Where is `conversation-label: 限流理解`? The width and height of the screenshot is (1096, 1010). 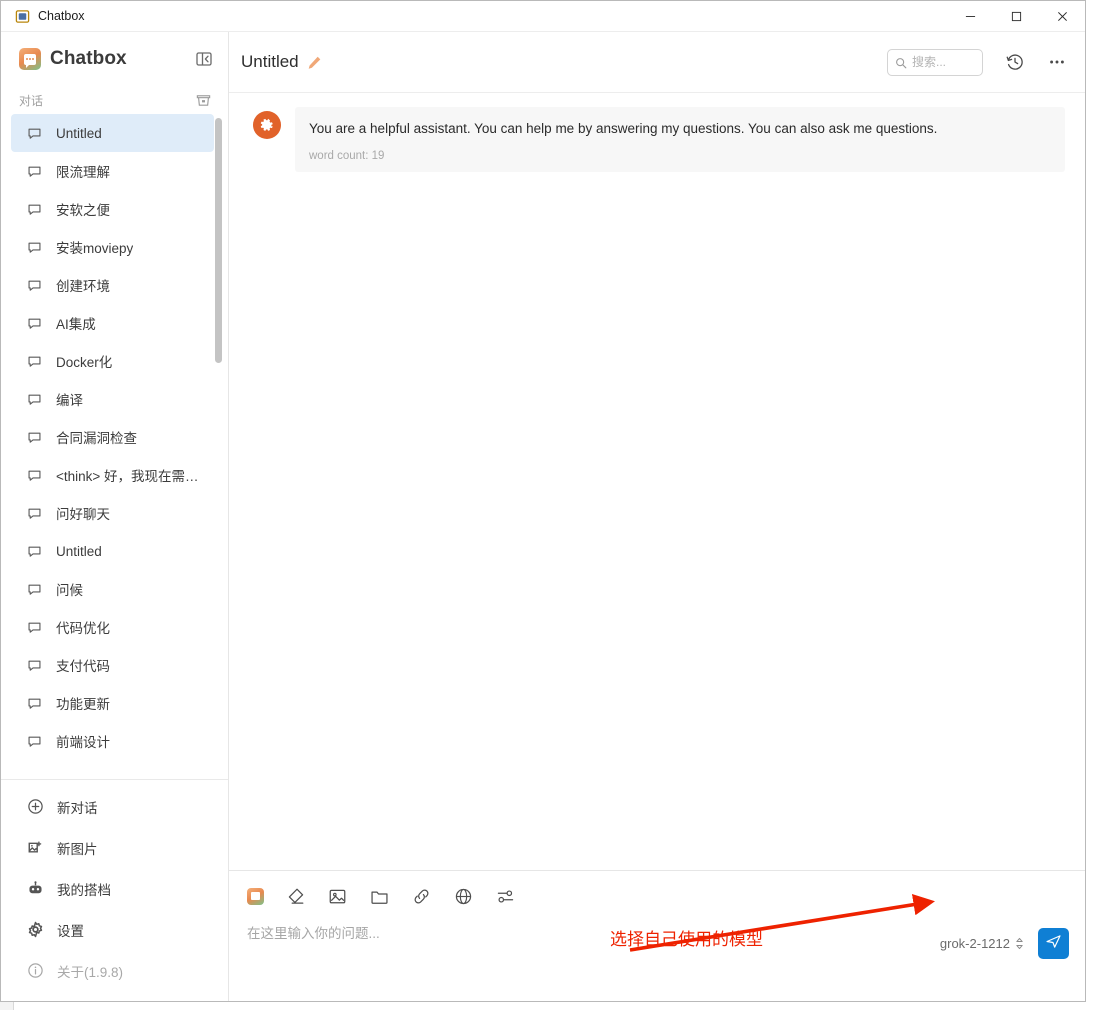 conversation-label: 限流理解 is located at coordinates (83, 172).